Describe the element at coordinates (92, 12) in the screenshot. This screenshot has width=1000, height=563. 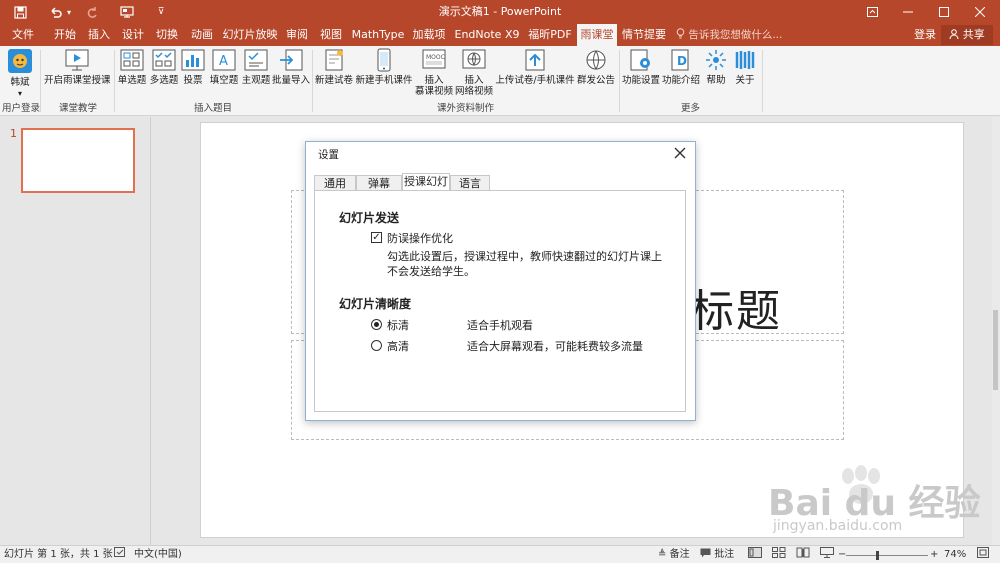
I see `redo-icon` at that location.